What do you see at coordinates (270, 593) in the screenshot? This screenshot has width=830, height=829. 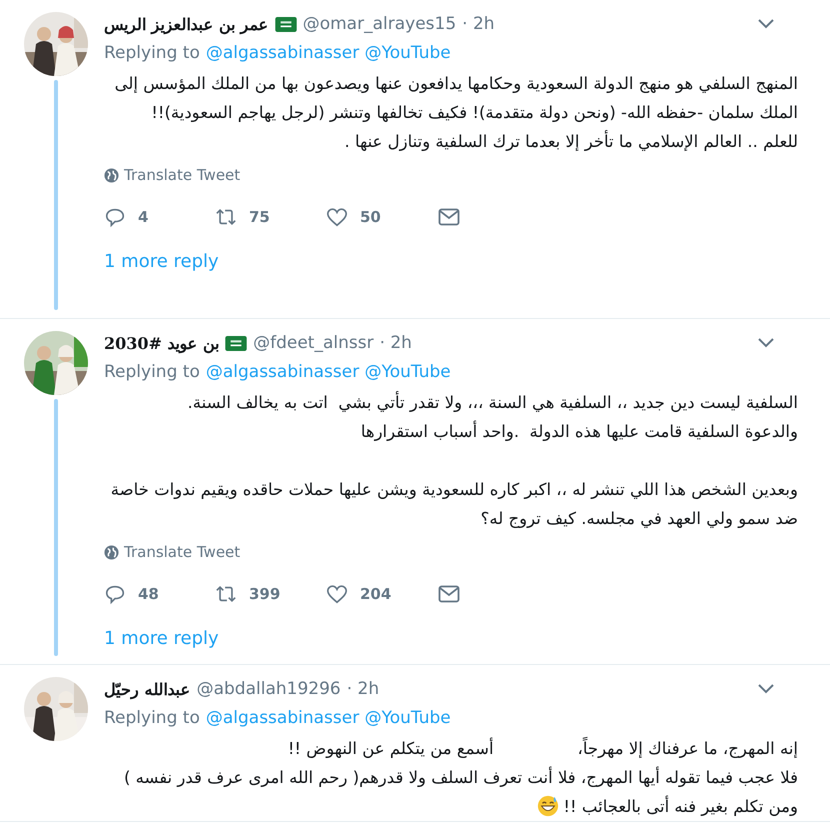 I see `retweet-button: 399` at bounding box center [270, 593].